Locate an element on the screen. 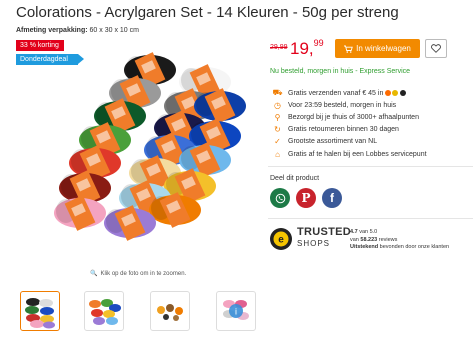 The height and width of the screenshot is (341, 475). pinterest-icon: P is located at coordinates (306, 198).